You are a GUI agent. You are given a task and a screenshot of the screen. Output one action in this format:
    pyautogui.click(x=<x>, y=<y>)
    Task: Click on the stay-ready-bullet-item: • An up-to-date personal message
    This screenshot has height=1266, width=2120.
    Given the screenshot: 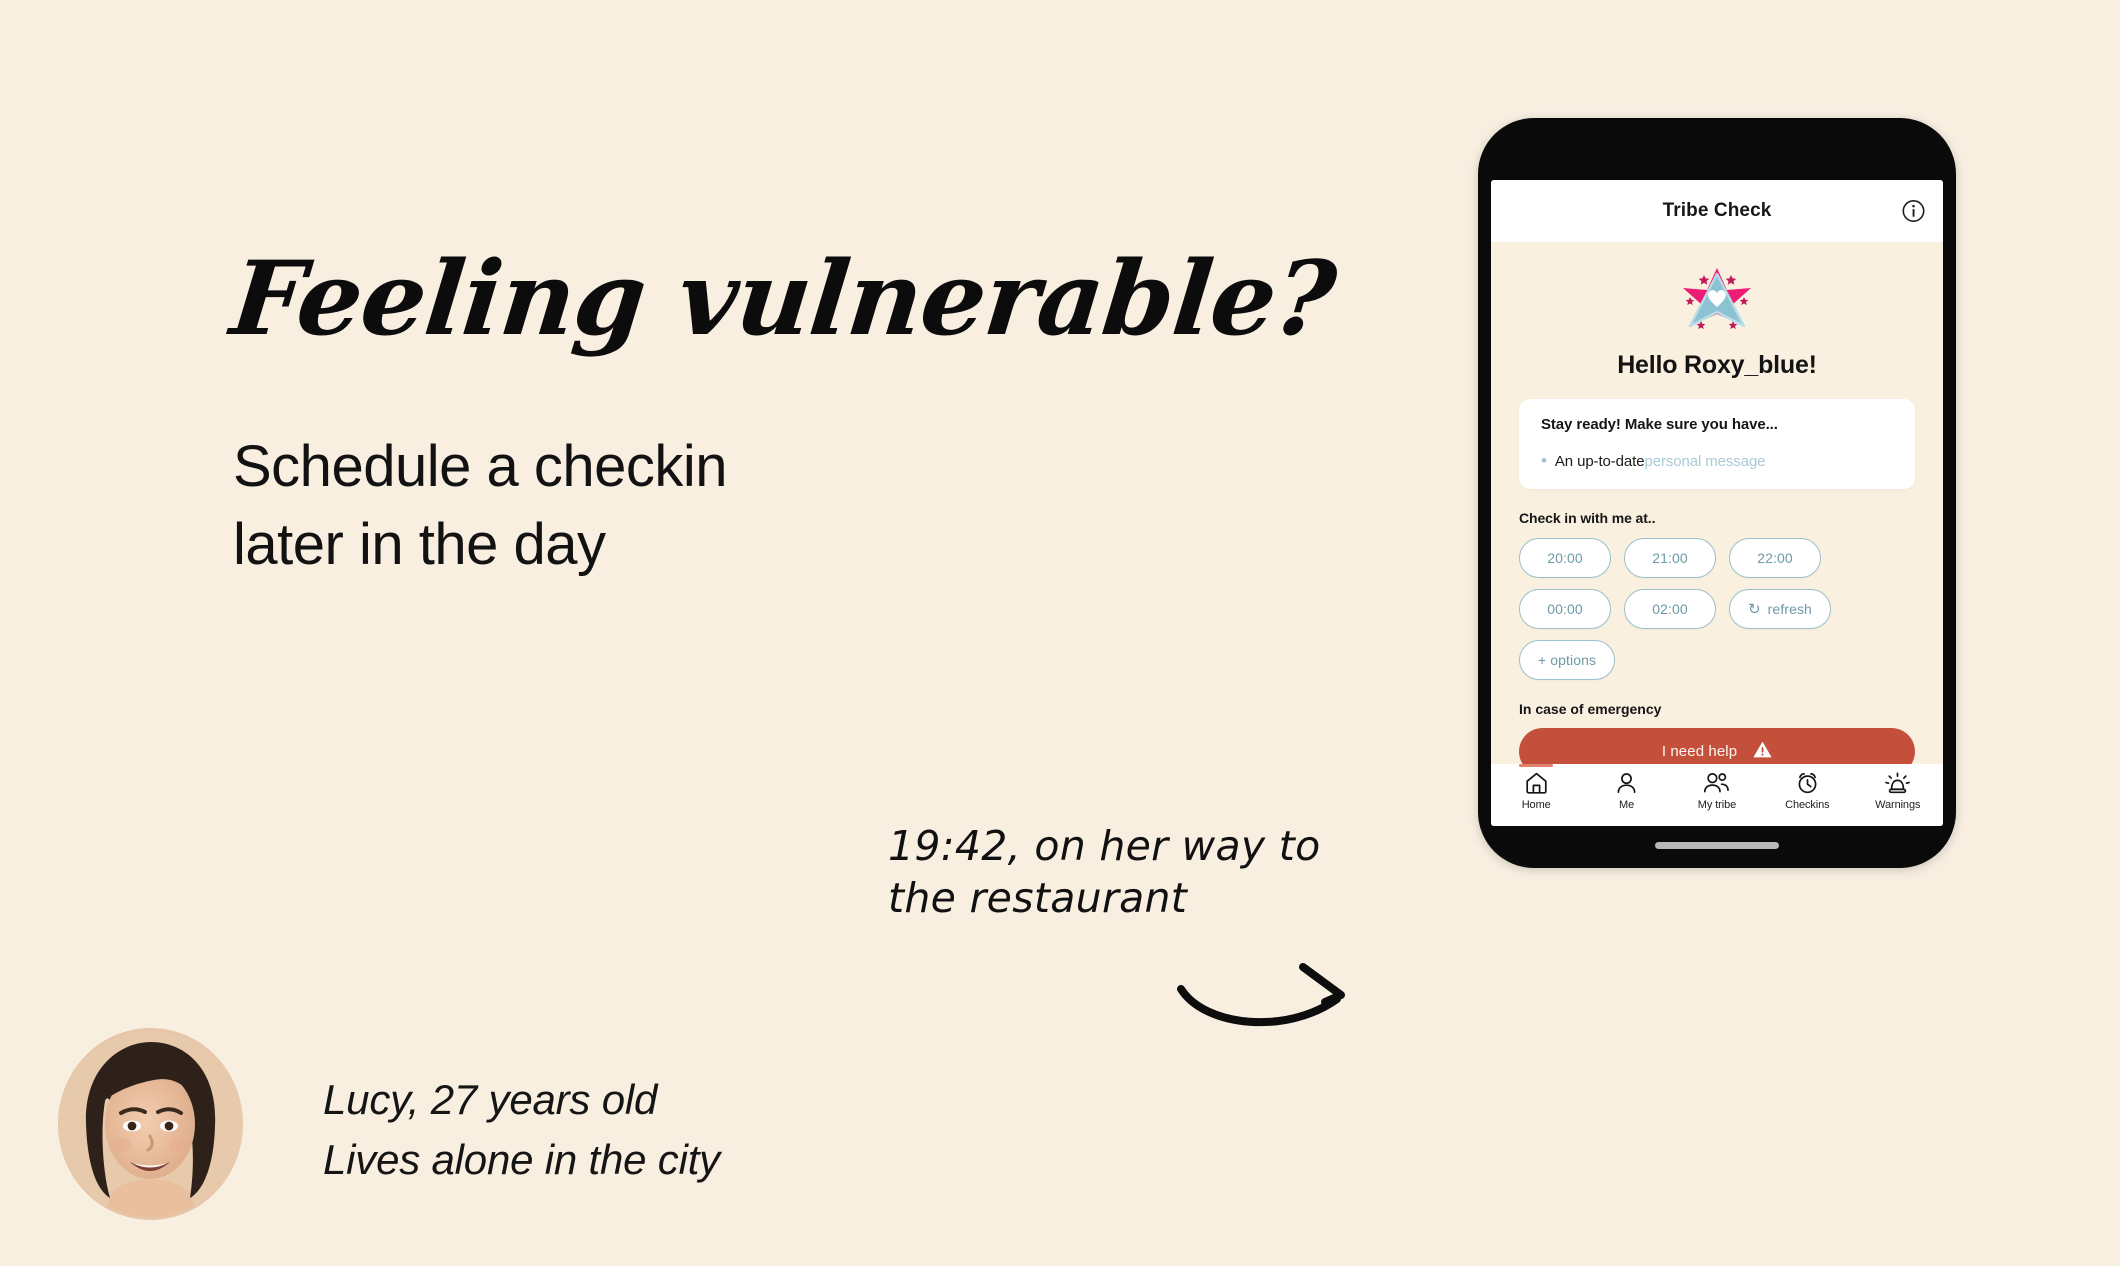 What is the action you would take?
    pyautogui.click(x=1717, y=461)
    